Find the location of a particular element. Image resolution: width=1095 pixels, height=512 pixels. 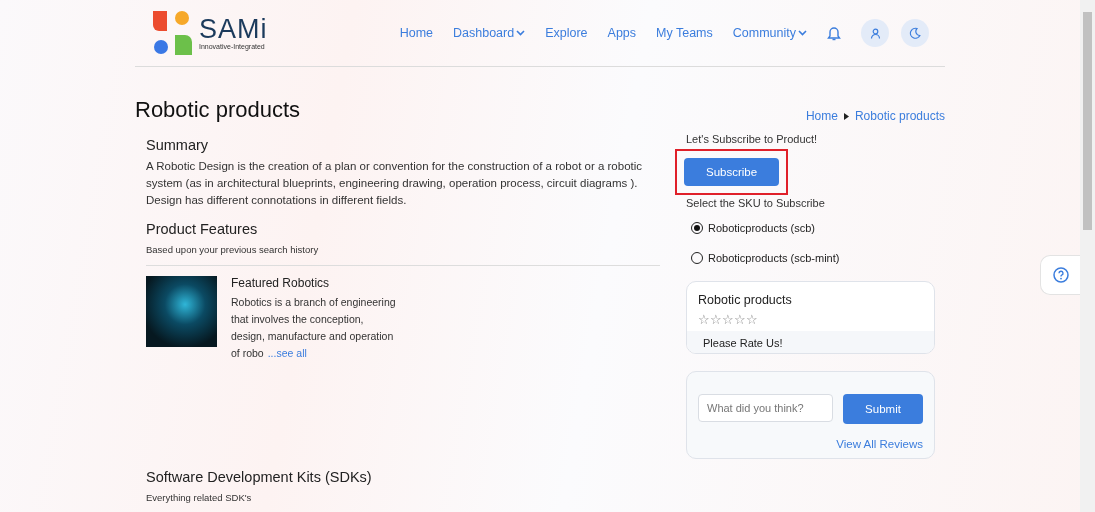

photo-placeholder is located at coordinates (181, 311).